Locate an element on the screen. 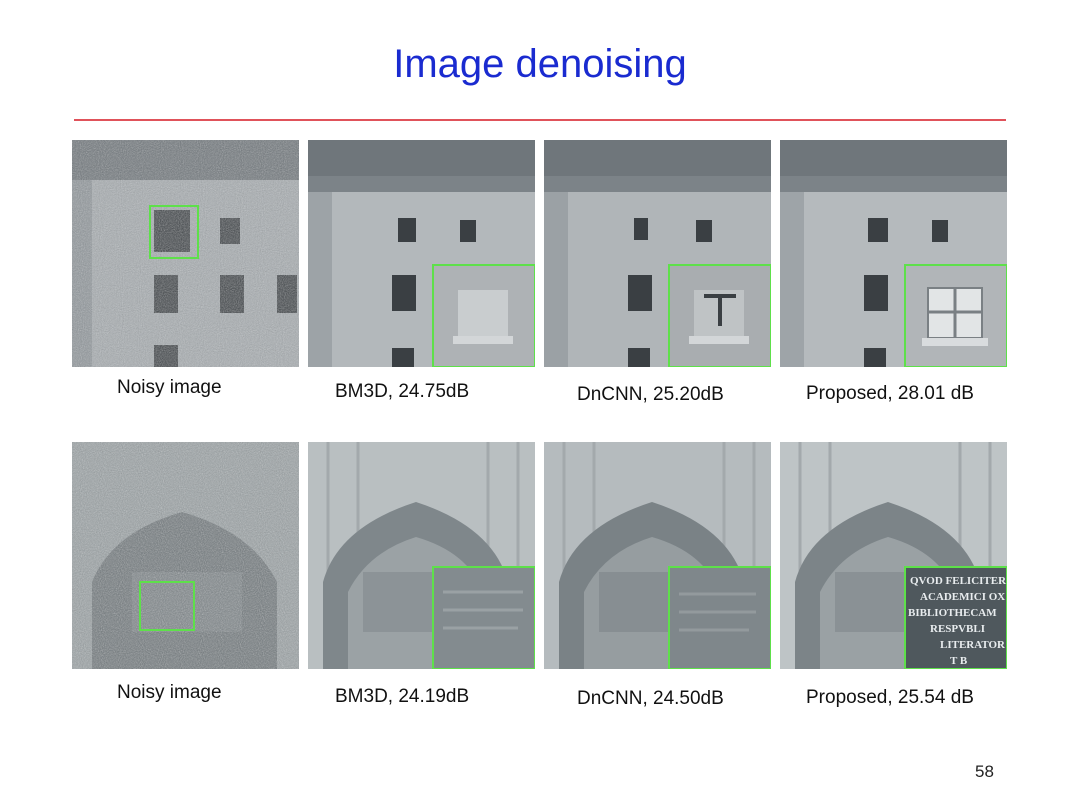  caption-bm3d-row1: BM3D, 24.75dB is located at coordinates (402, 391).